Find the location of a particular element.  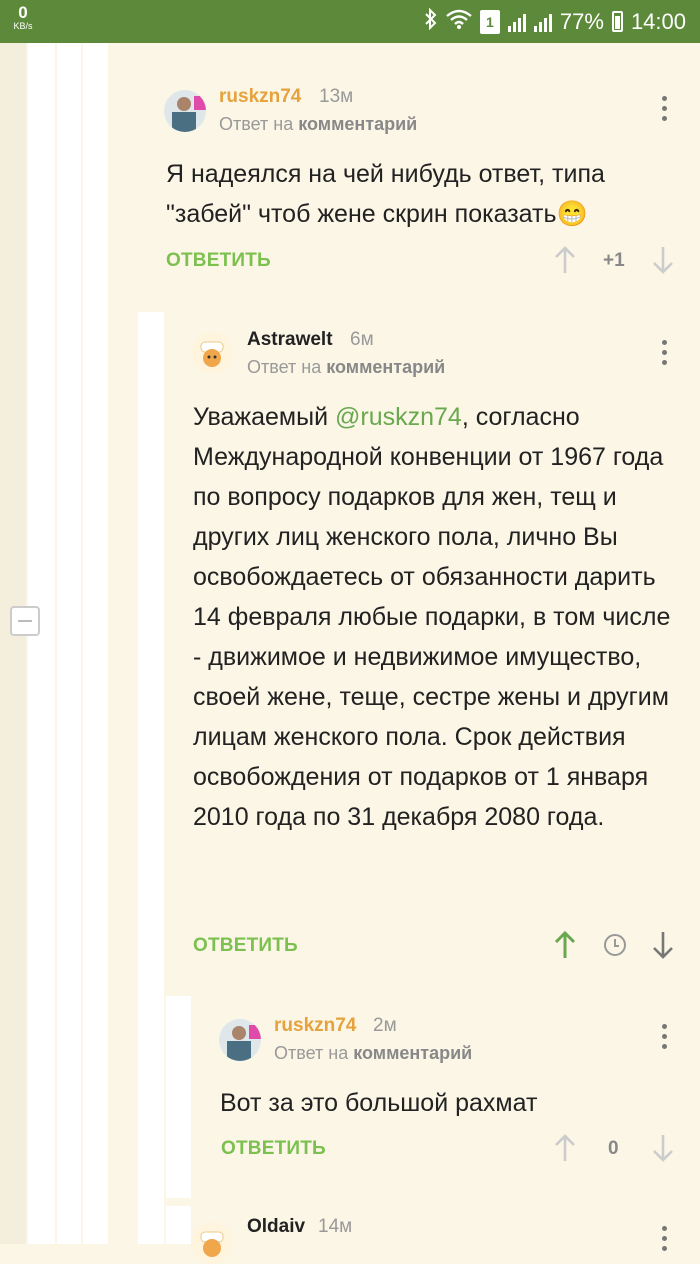

user-mention-link: @ruskzn74 is located at coordinates (398, 417).